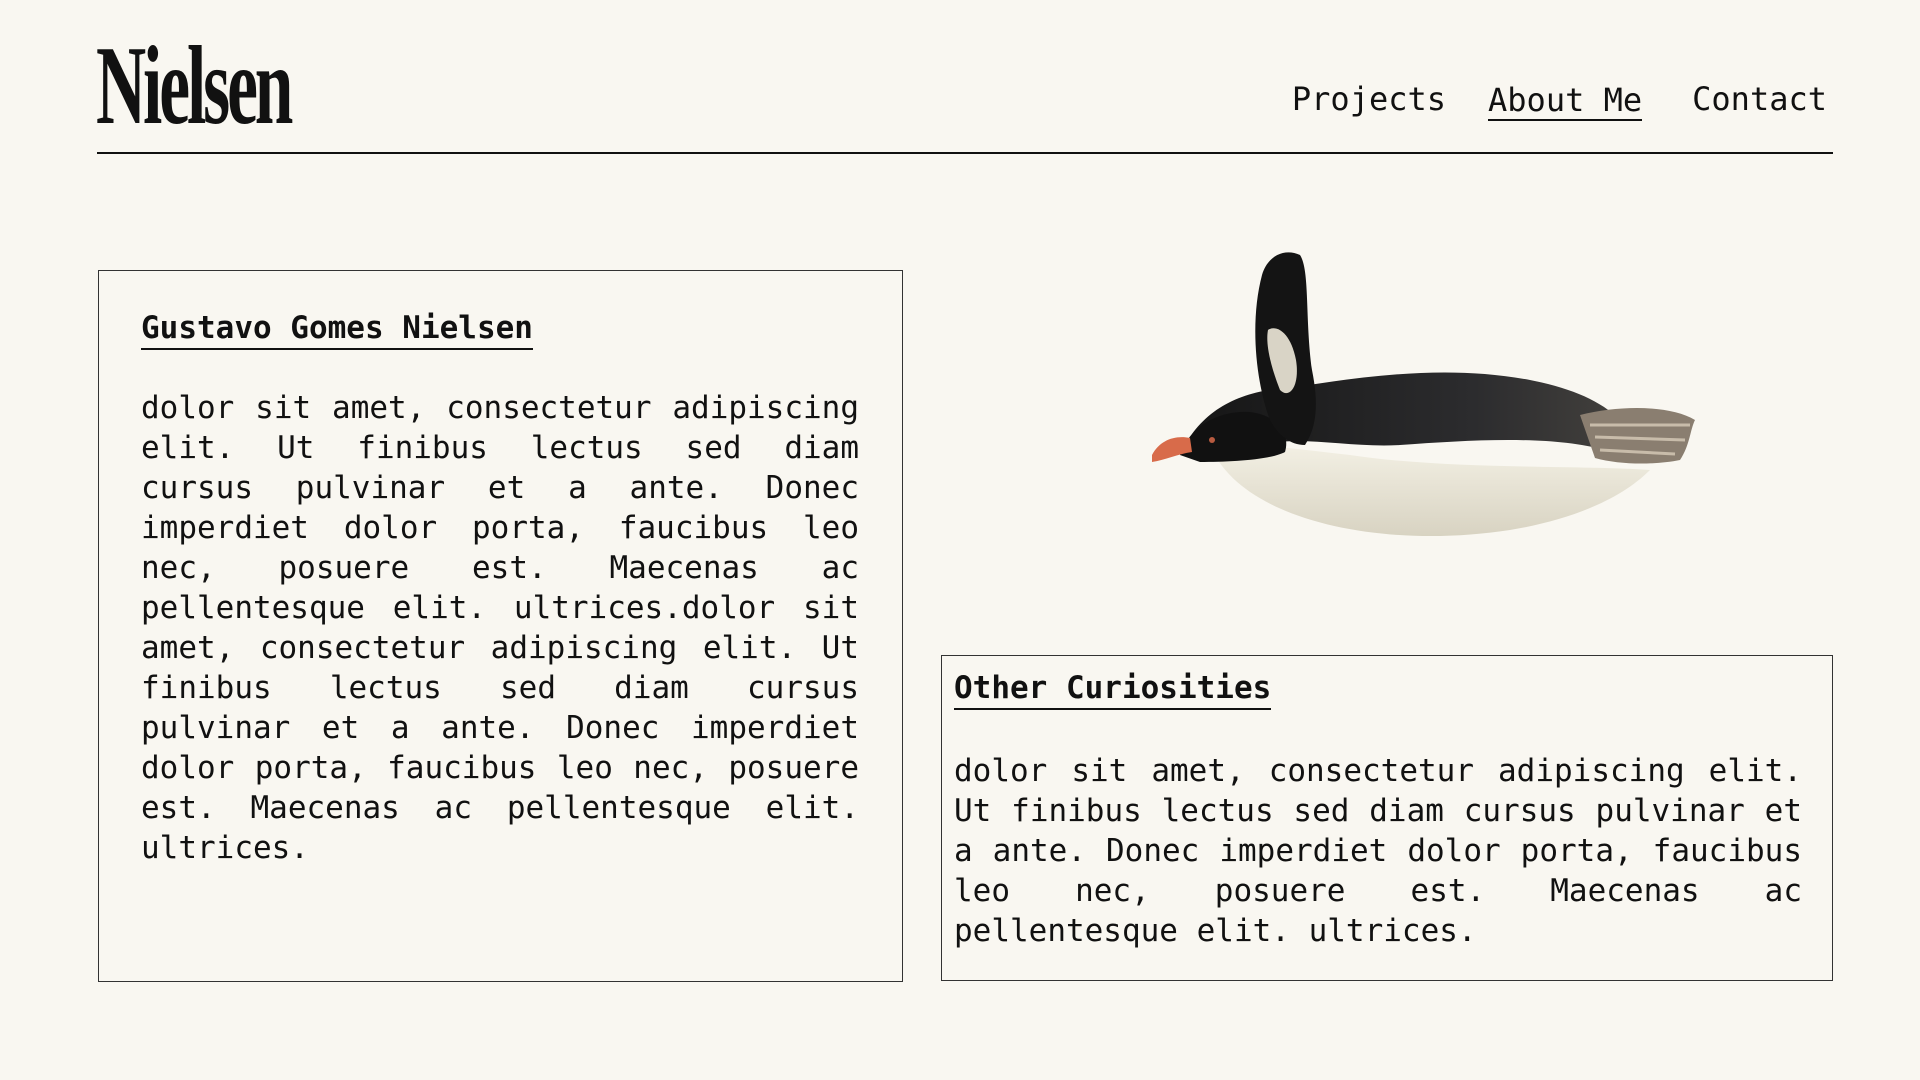 The image size is (1920, 1080). I want to click on main-nav: Projects About Me Contact, so click(1559, 100).